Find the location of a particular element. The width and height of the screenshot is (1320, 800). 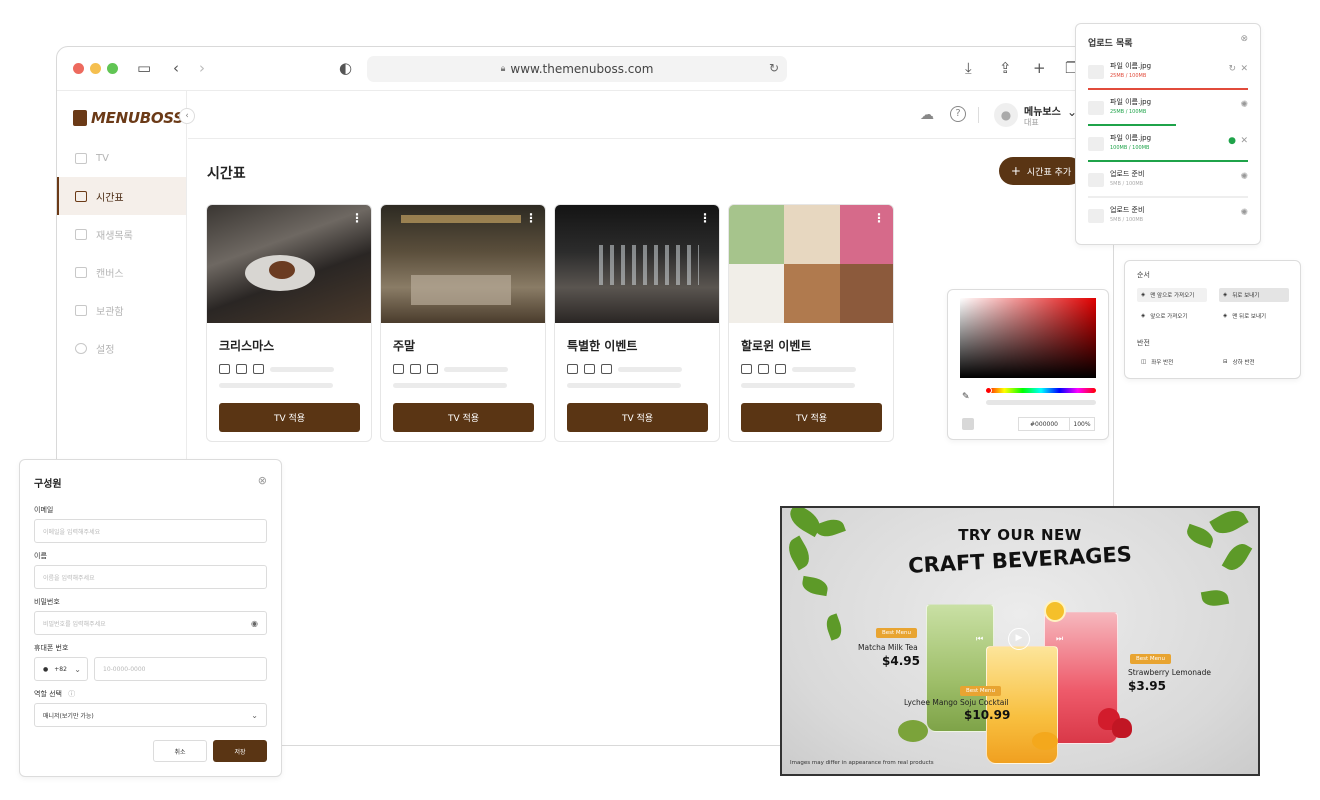

reload-icon: ↻ is located at coordinates (774, 68).